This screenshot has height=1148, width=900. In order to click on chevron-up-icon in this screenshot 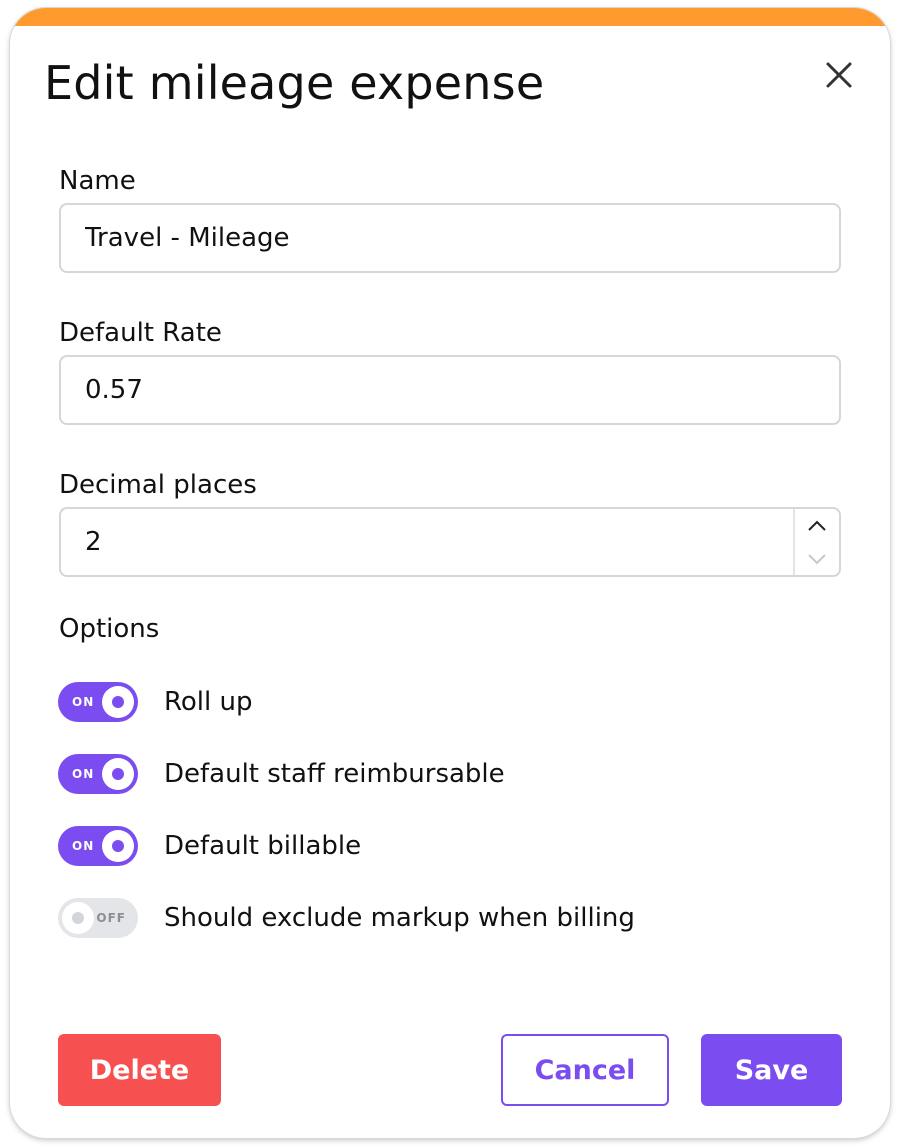, I will do `click(817, 525)`.